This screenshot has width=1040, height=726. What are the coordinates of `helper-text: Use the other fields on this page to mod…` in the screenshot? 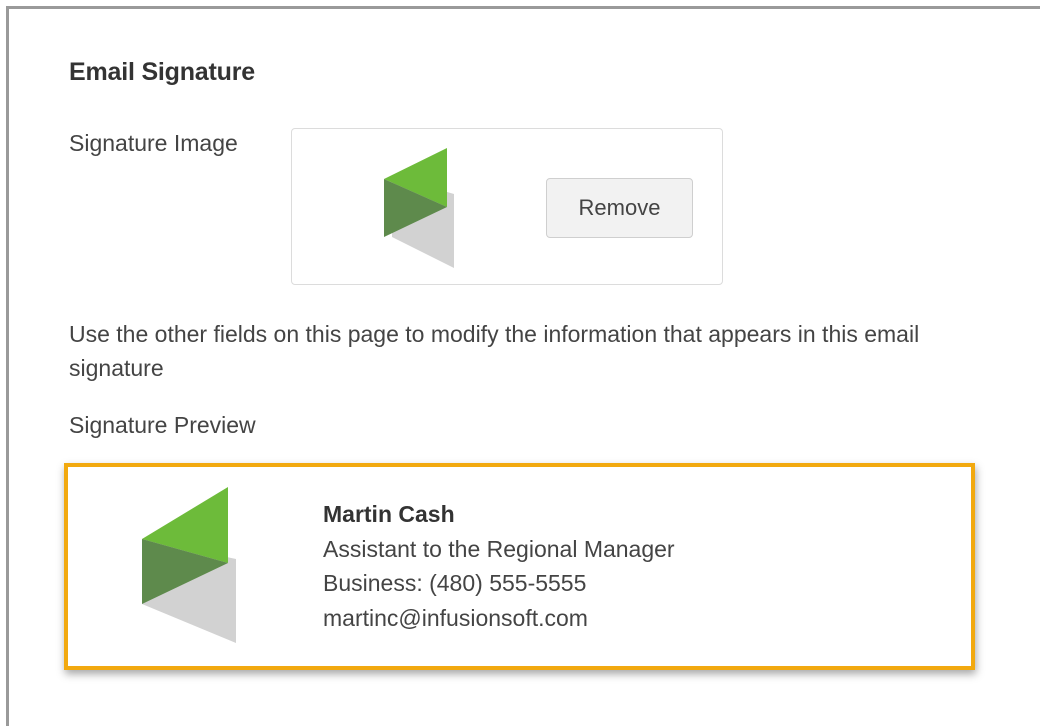 It's located at (494, 351).